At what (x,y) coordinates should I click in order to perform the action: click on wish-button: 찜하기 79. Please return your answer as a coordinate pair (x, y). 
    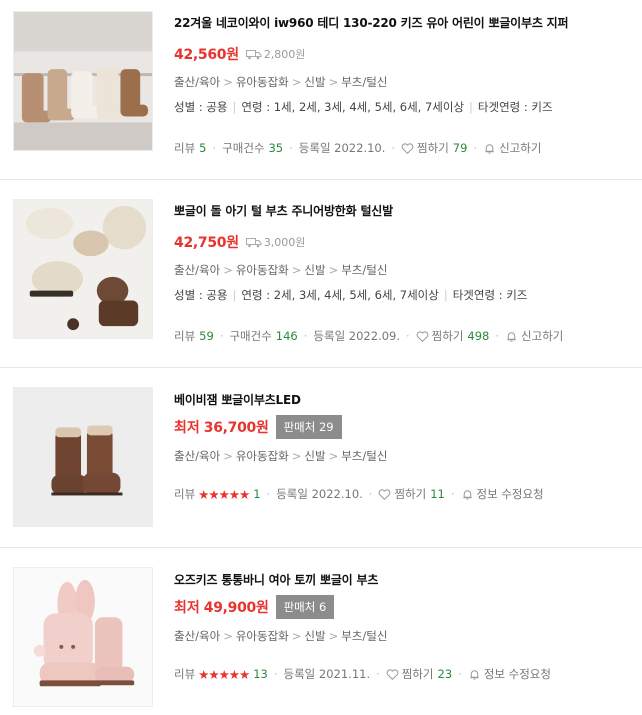
    Looking at the image, I should click on (434, 148).